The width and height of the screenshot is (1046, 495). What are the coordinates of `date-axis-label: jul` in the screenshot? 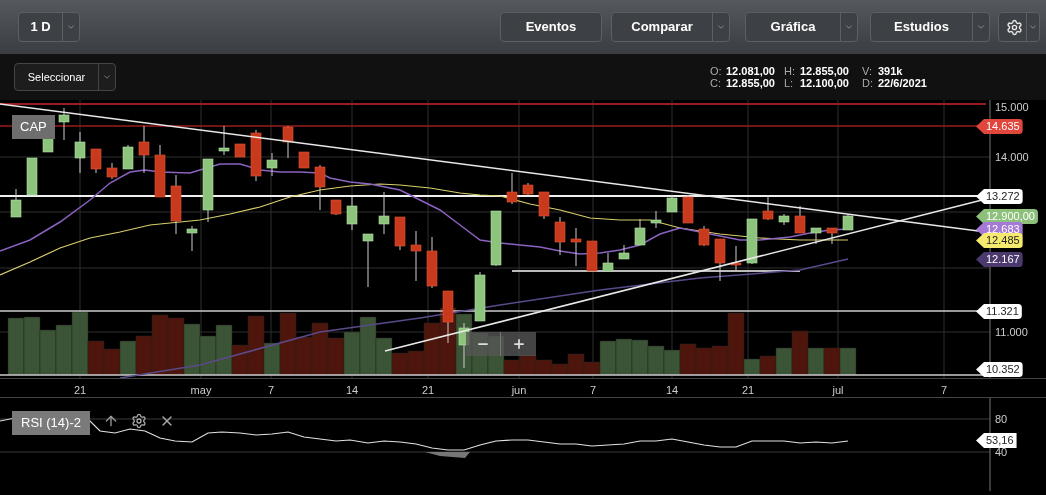 It's located at (838, 390).